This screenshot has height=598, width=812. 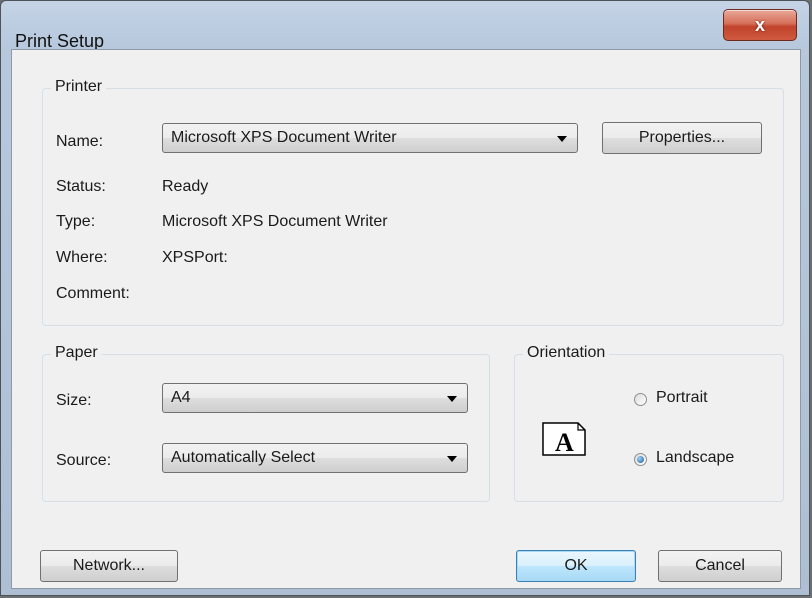 What do you see at coordinates (564, 442) in the screenshot?
I see `orientation-icon-letter: A` at bounding box center [564, 442].